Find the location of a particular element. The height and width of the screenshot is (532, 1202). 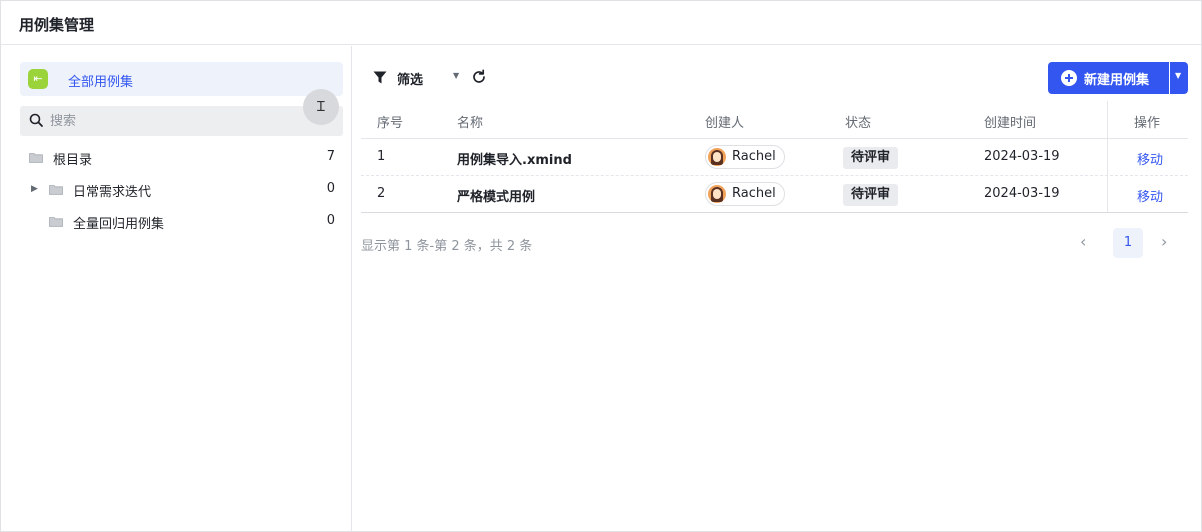

column-header-name: 名称 is located at coordinates (470, 123).